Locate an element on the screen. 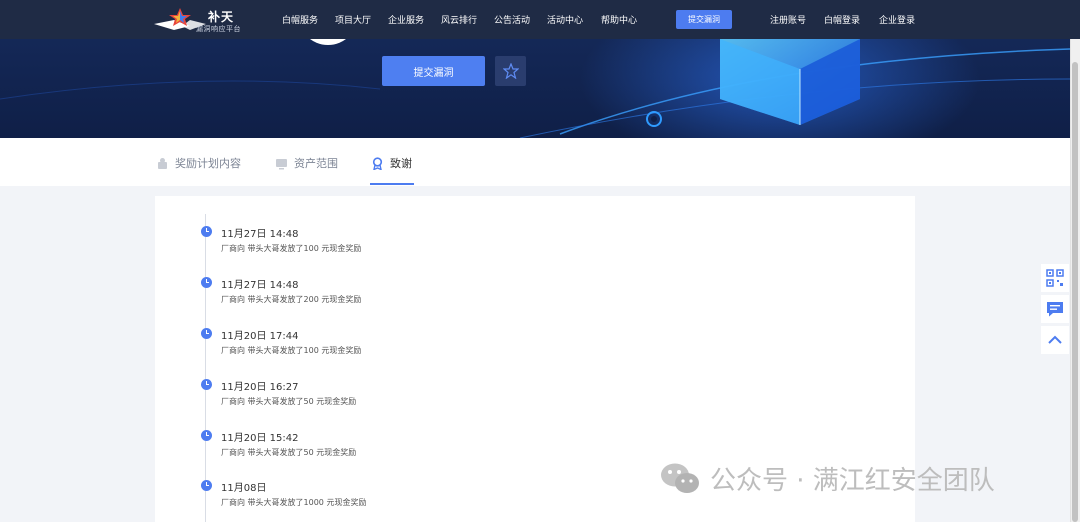  timeline-description: 厂商向 带头大哥发放了200 元现金奖励 is located at coordinates (291, 299).